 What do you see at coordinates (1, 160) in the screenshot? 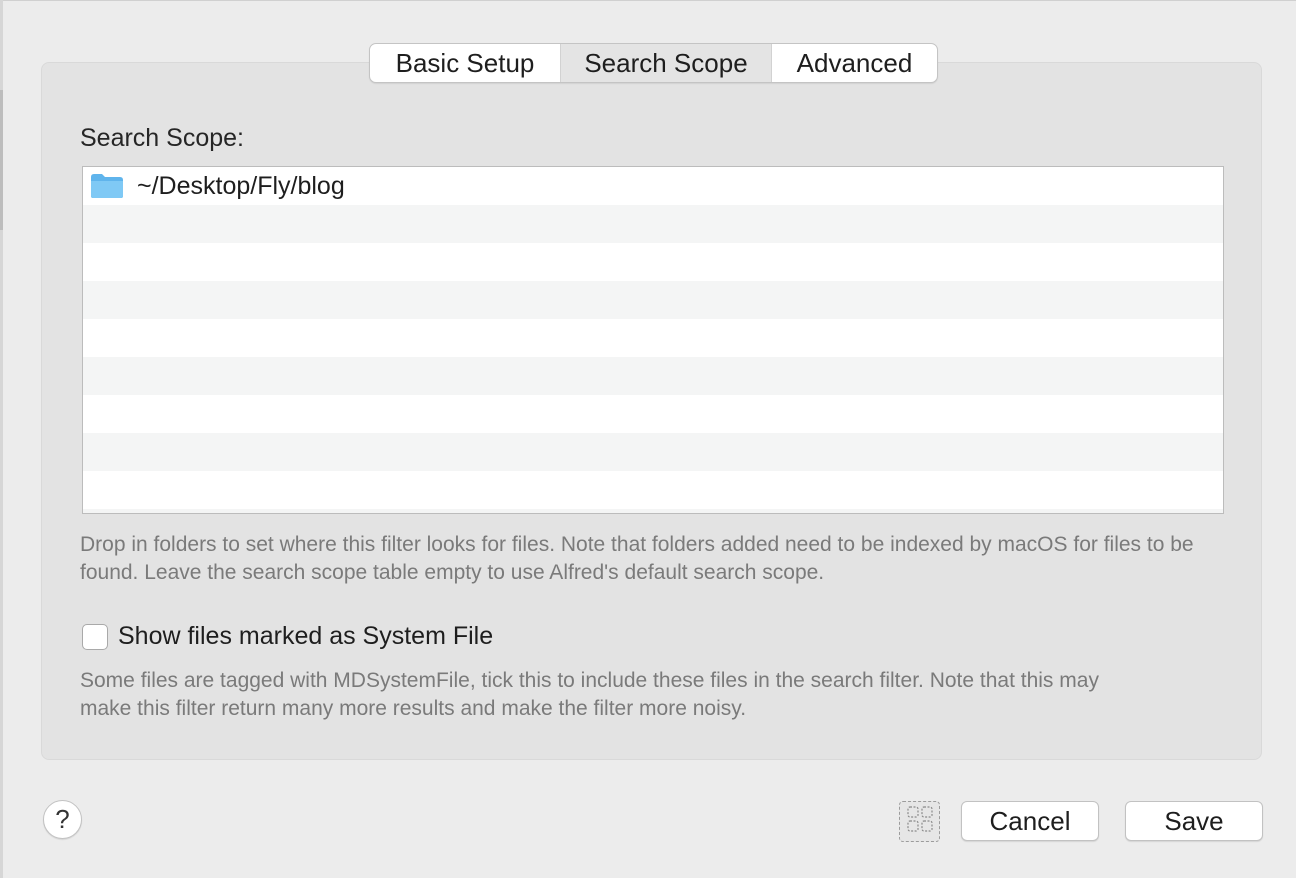
I see `left-edge-notch` at bounding box center [1, 160].